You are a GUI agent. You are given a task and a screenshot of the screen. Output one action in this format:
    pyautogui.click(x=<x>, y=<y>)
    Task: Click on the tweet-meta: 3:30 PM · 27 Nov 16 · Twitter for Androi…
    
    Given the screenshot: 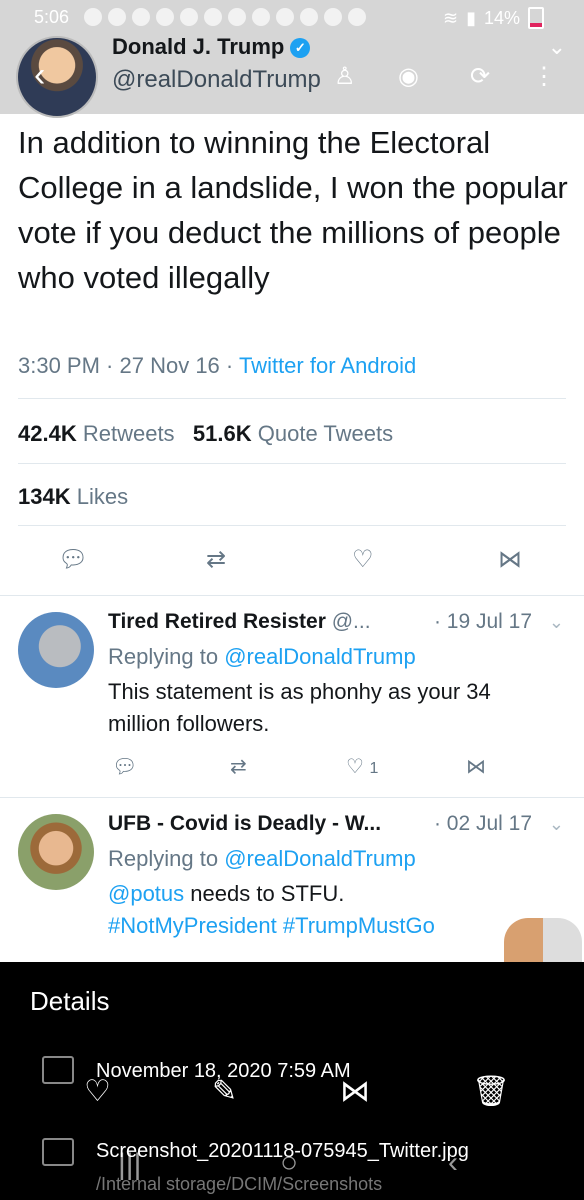 What is the action you would take?
    pyautogui.click(x=217, y=365)
    